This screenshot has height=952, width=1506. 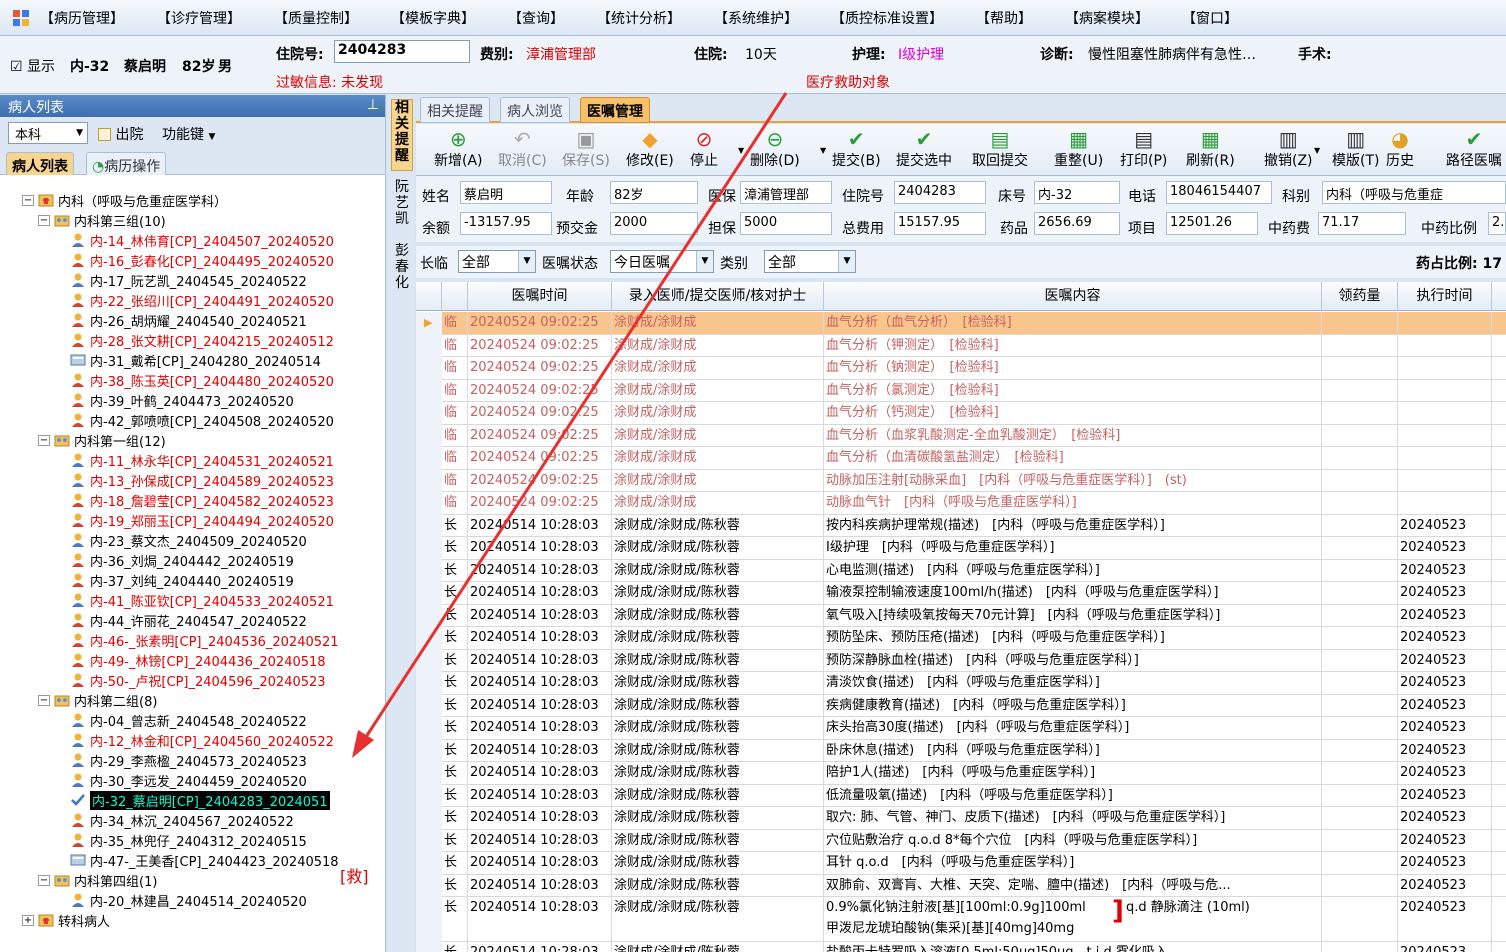 I want to click on col-doctors: 录入医师/提交医师/核对护士, so click(x=718, y=296).